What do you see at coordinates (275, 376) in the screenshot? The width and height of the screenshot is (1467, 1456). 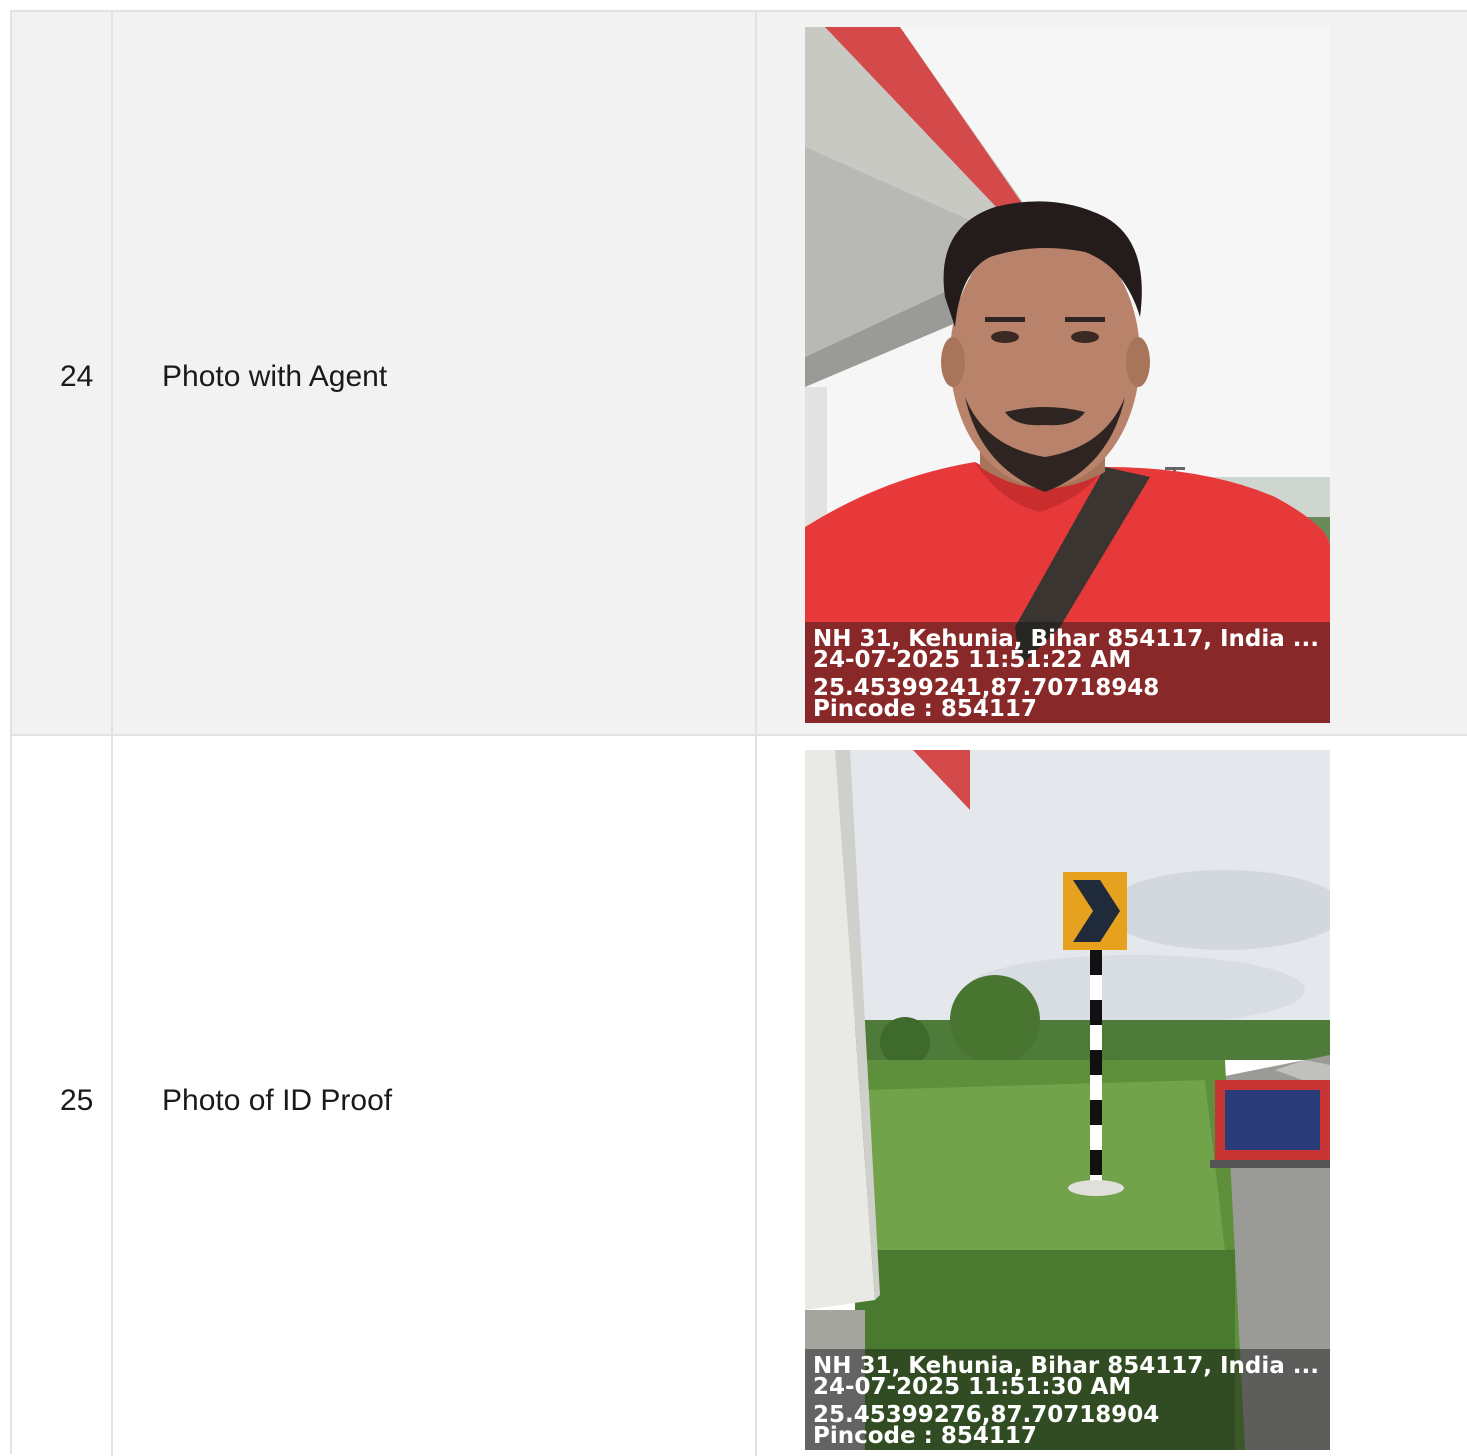 I see `row-label: Photo with Agent` at bounding box center [275, 376].